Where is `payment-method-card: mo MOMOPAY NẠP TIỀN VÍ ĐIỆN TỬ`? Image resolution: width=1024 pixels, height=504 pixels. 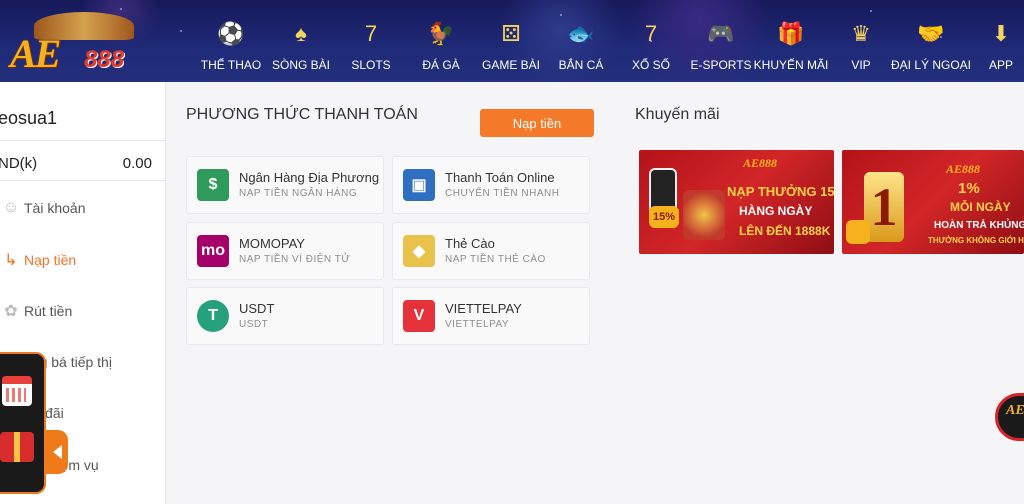
payment-method-card: mo MOMOPAY NẠP TIỀN VÍ ĐIỆN TỬ is located at coordinates (285, 251).